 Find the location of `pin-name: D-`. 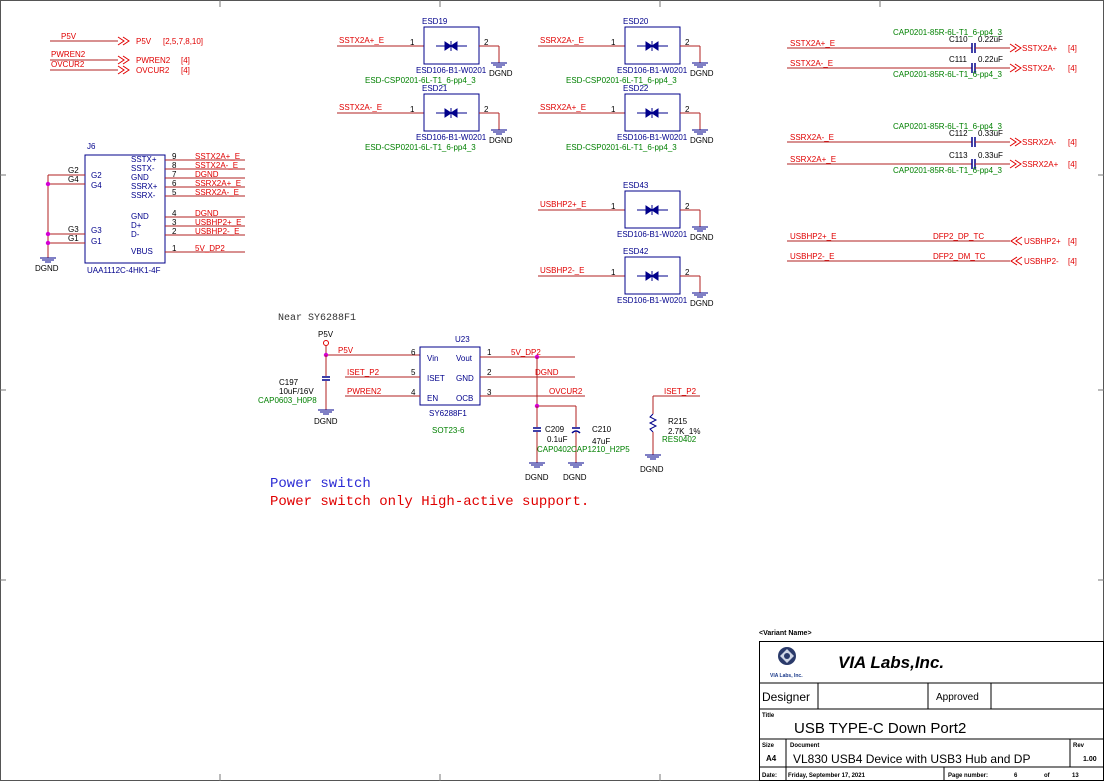

pin-name: D- is located at coordinates (135, 234).